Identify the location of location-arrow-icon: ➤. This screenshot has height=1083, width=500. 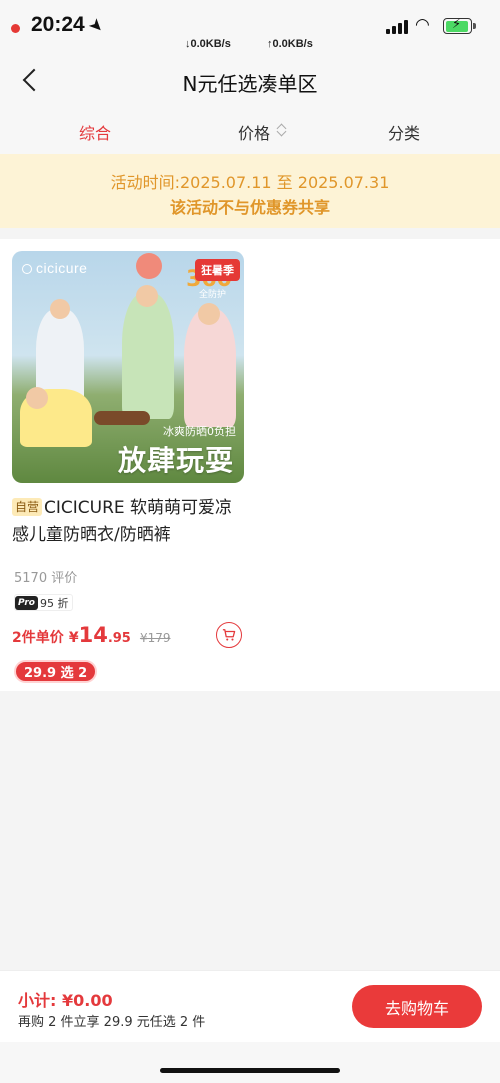
(96, 26).